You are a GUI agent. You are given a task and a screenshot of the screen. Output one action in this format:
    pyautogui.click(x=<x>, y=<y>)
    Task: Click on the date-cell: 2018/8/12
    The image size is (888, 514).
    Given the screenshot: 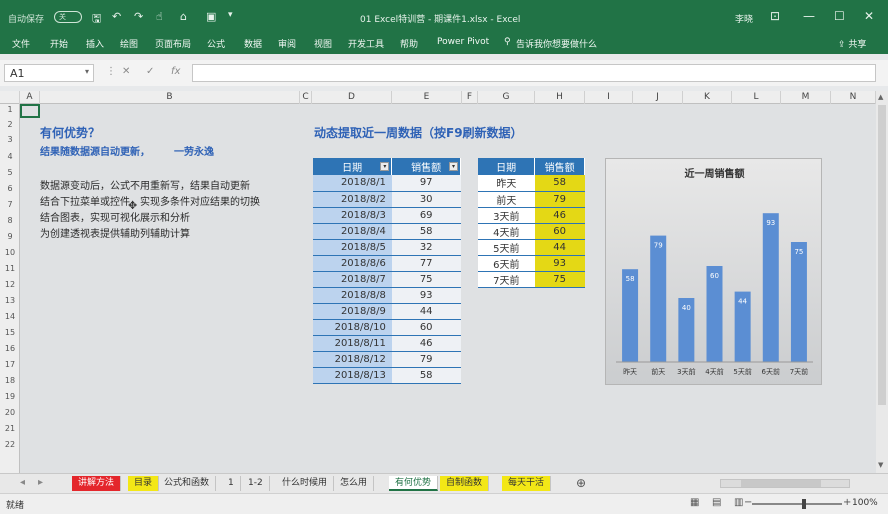 What is the action you would take?
    pyautogui.click(x=352, y=359)
    